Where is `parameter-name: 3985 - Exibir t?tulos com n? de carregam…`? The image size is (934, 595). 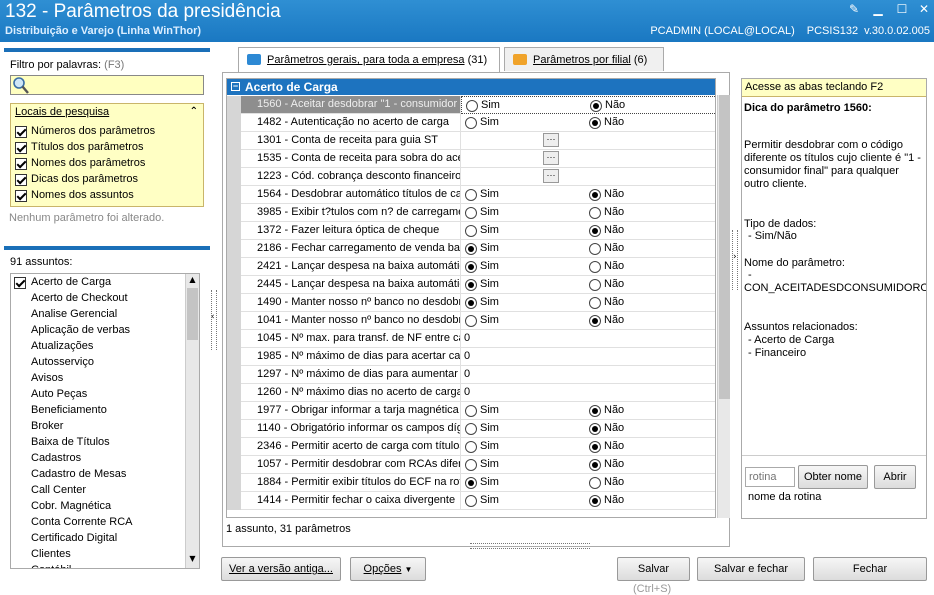 parameter-name: 3985 - Exibir t?tulos com n? de carregam… is located at coordinates (351, 213).